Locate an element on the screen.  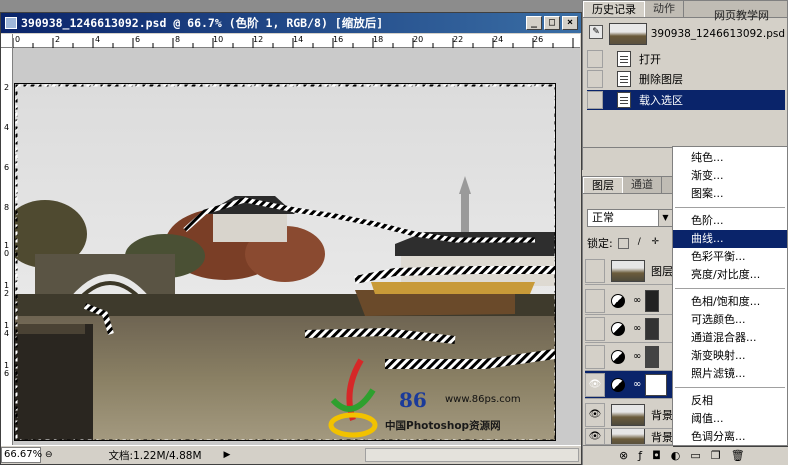
history-item-label: 载入选区 is located at coordinates (661, 100).